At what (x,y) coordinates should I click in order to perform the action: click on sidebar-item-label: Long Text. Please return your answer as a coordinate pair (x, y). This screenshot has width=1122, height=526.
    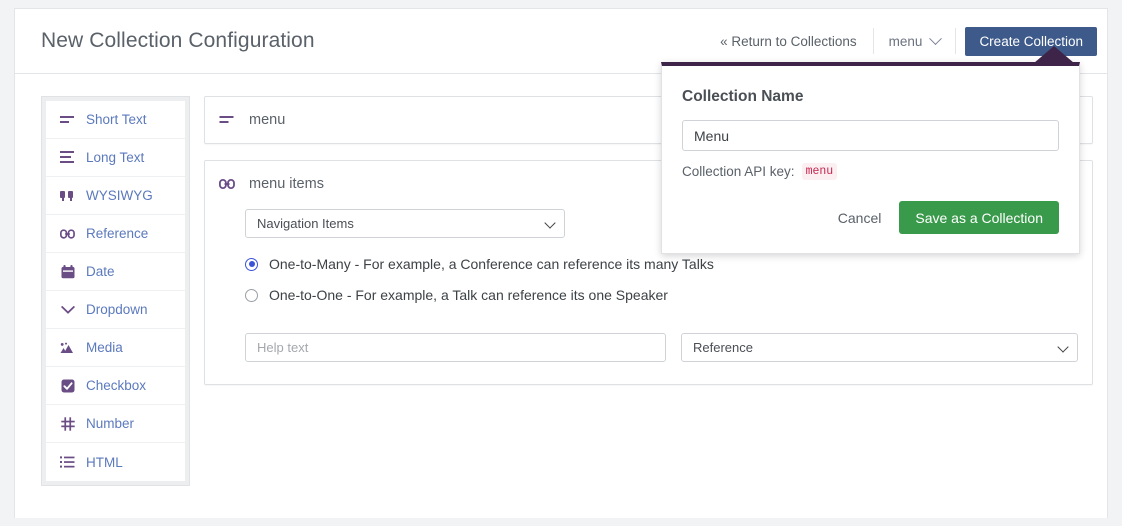
    Looking at the image, I should click on (115, 157).